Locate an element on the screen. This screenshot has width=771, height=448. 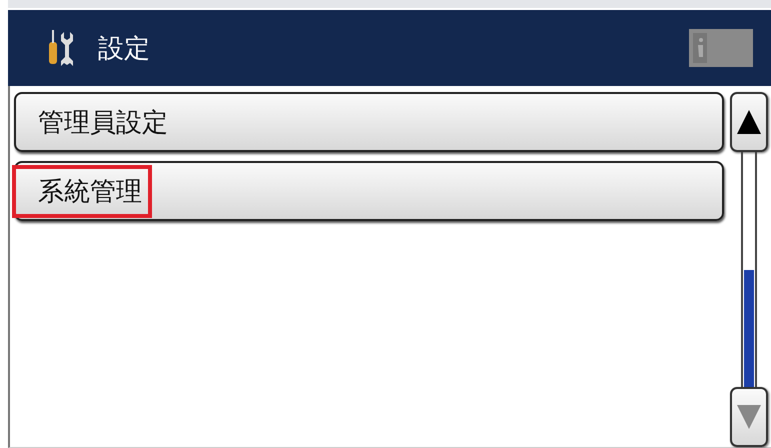
triangle-up-icon is located at coordinates (749, 122).